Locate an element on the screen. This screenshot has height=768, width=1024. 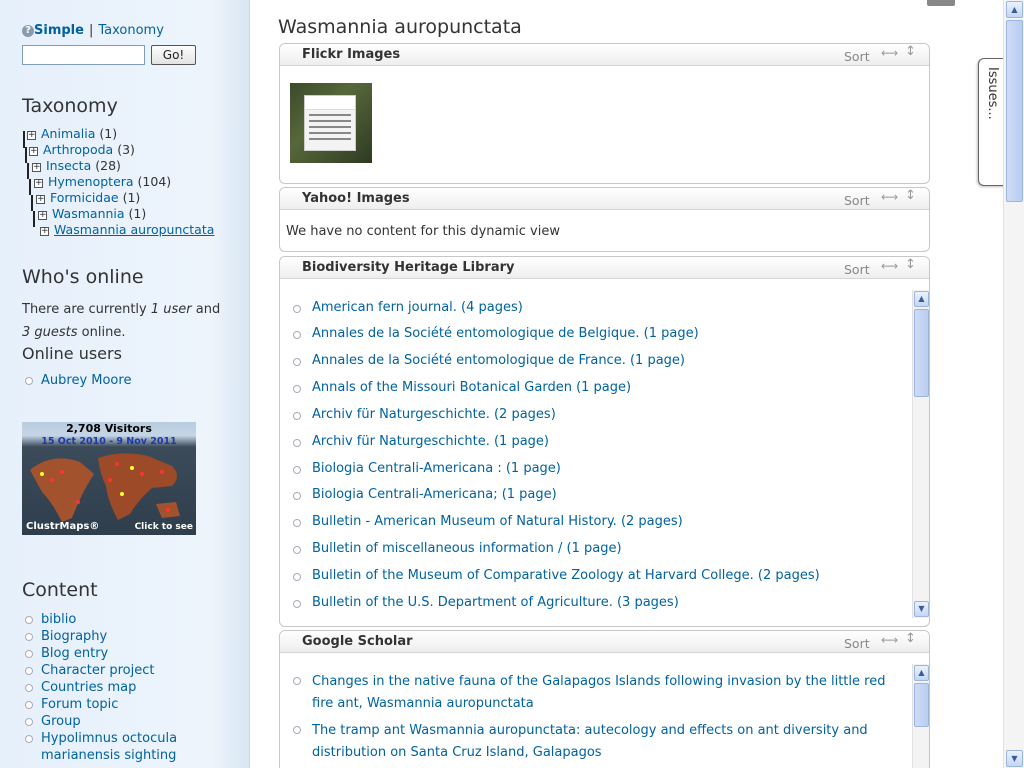
panel-title: Google Scholar is located at coordinates (357, 641).